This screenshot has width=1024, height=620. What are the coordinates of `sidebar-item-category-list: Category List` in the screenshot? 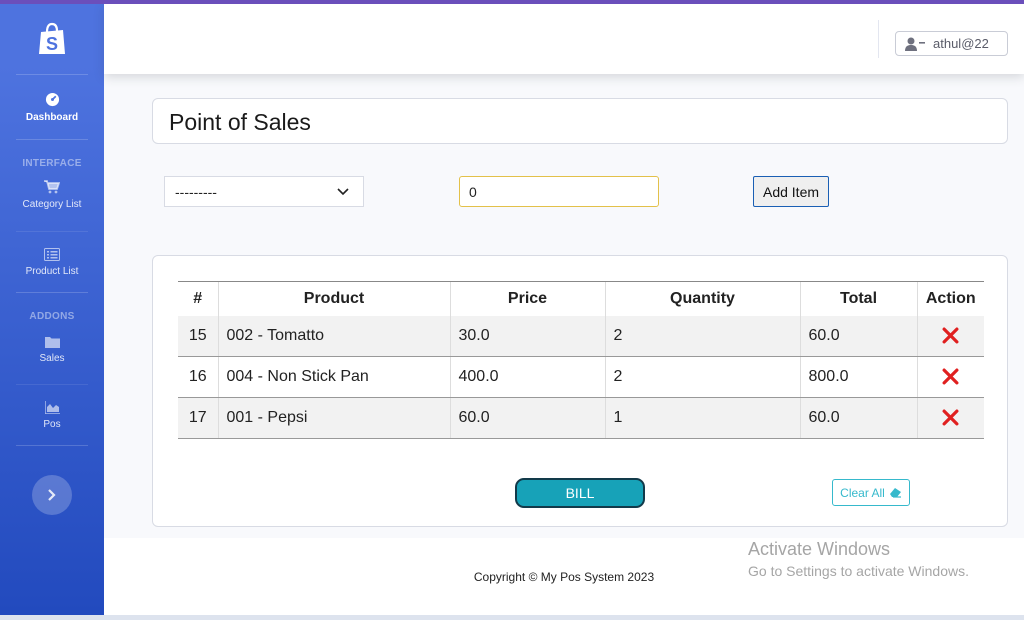 It's located at (52, 195).